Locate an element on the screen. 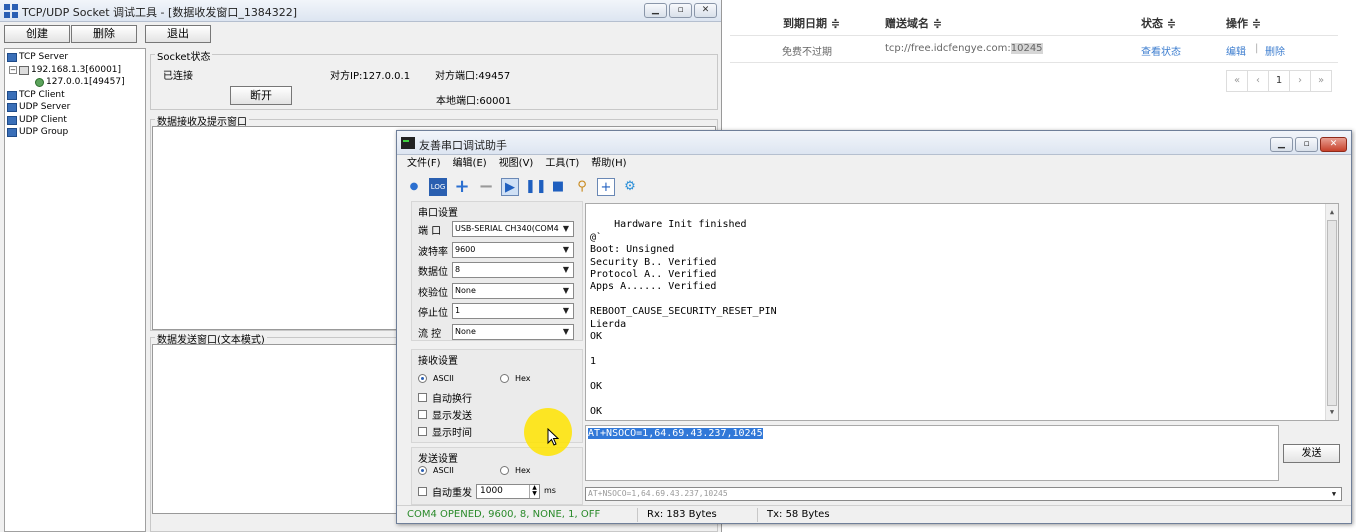 This screenshot has width=1356, height=532. minus-icon: − is located at coordinates (486, 187).